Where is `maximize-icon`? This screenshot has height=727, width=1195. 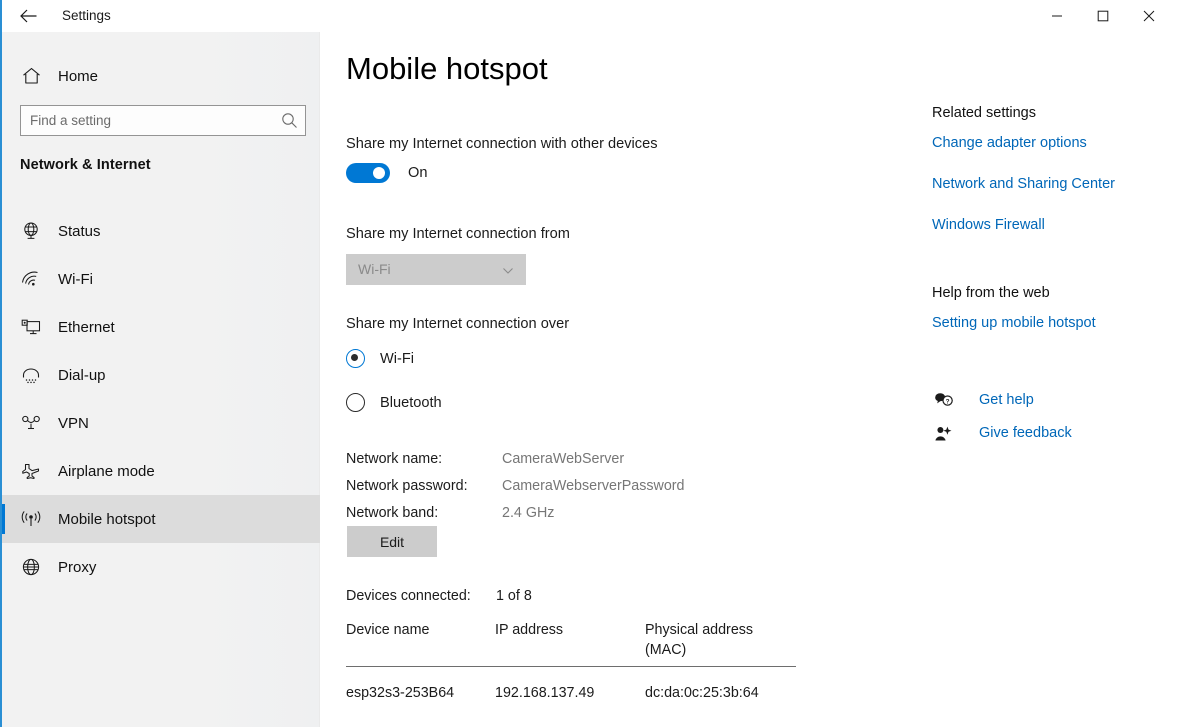
maximize-icon is located at coordinates (1103, 16).